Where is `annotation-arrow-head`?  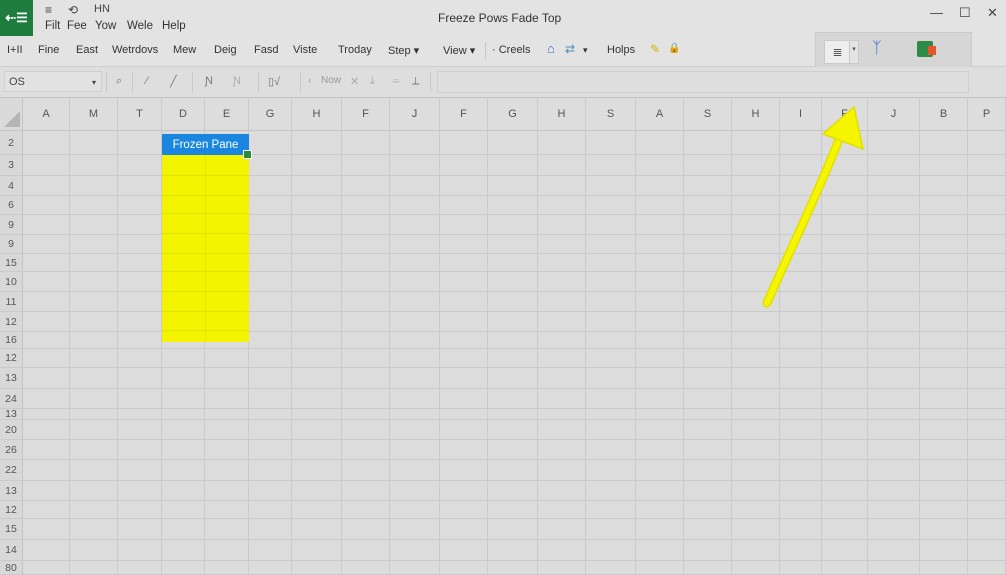 annotation-arrow-head is located at coordinates (843, 128).